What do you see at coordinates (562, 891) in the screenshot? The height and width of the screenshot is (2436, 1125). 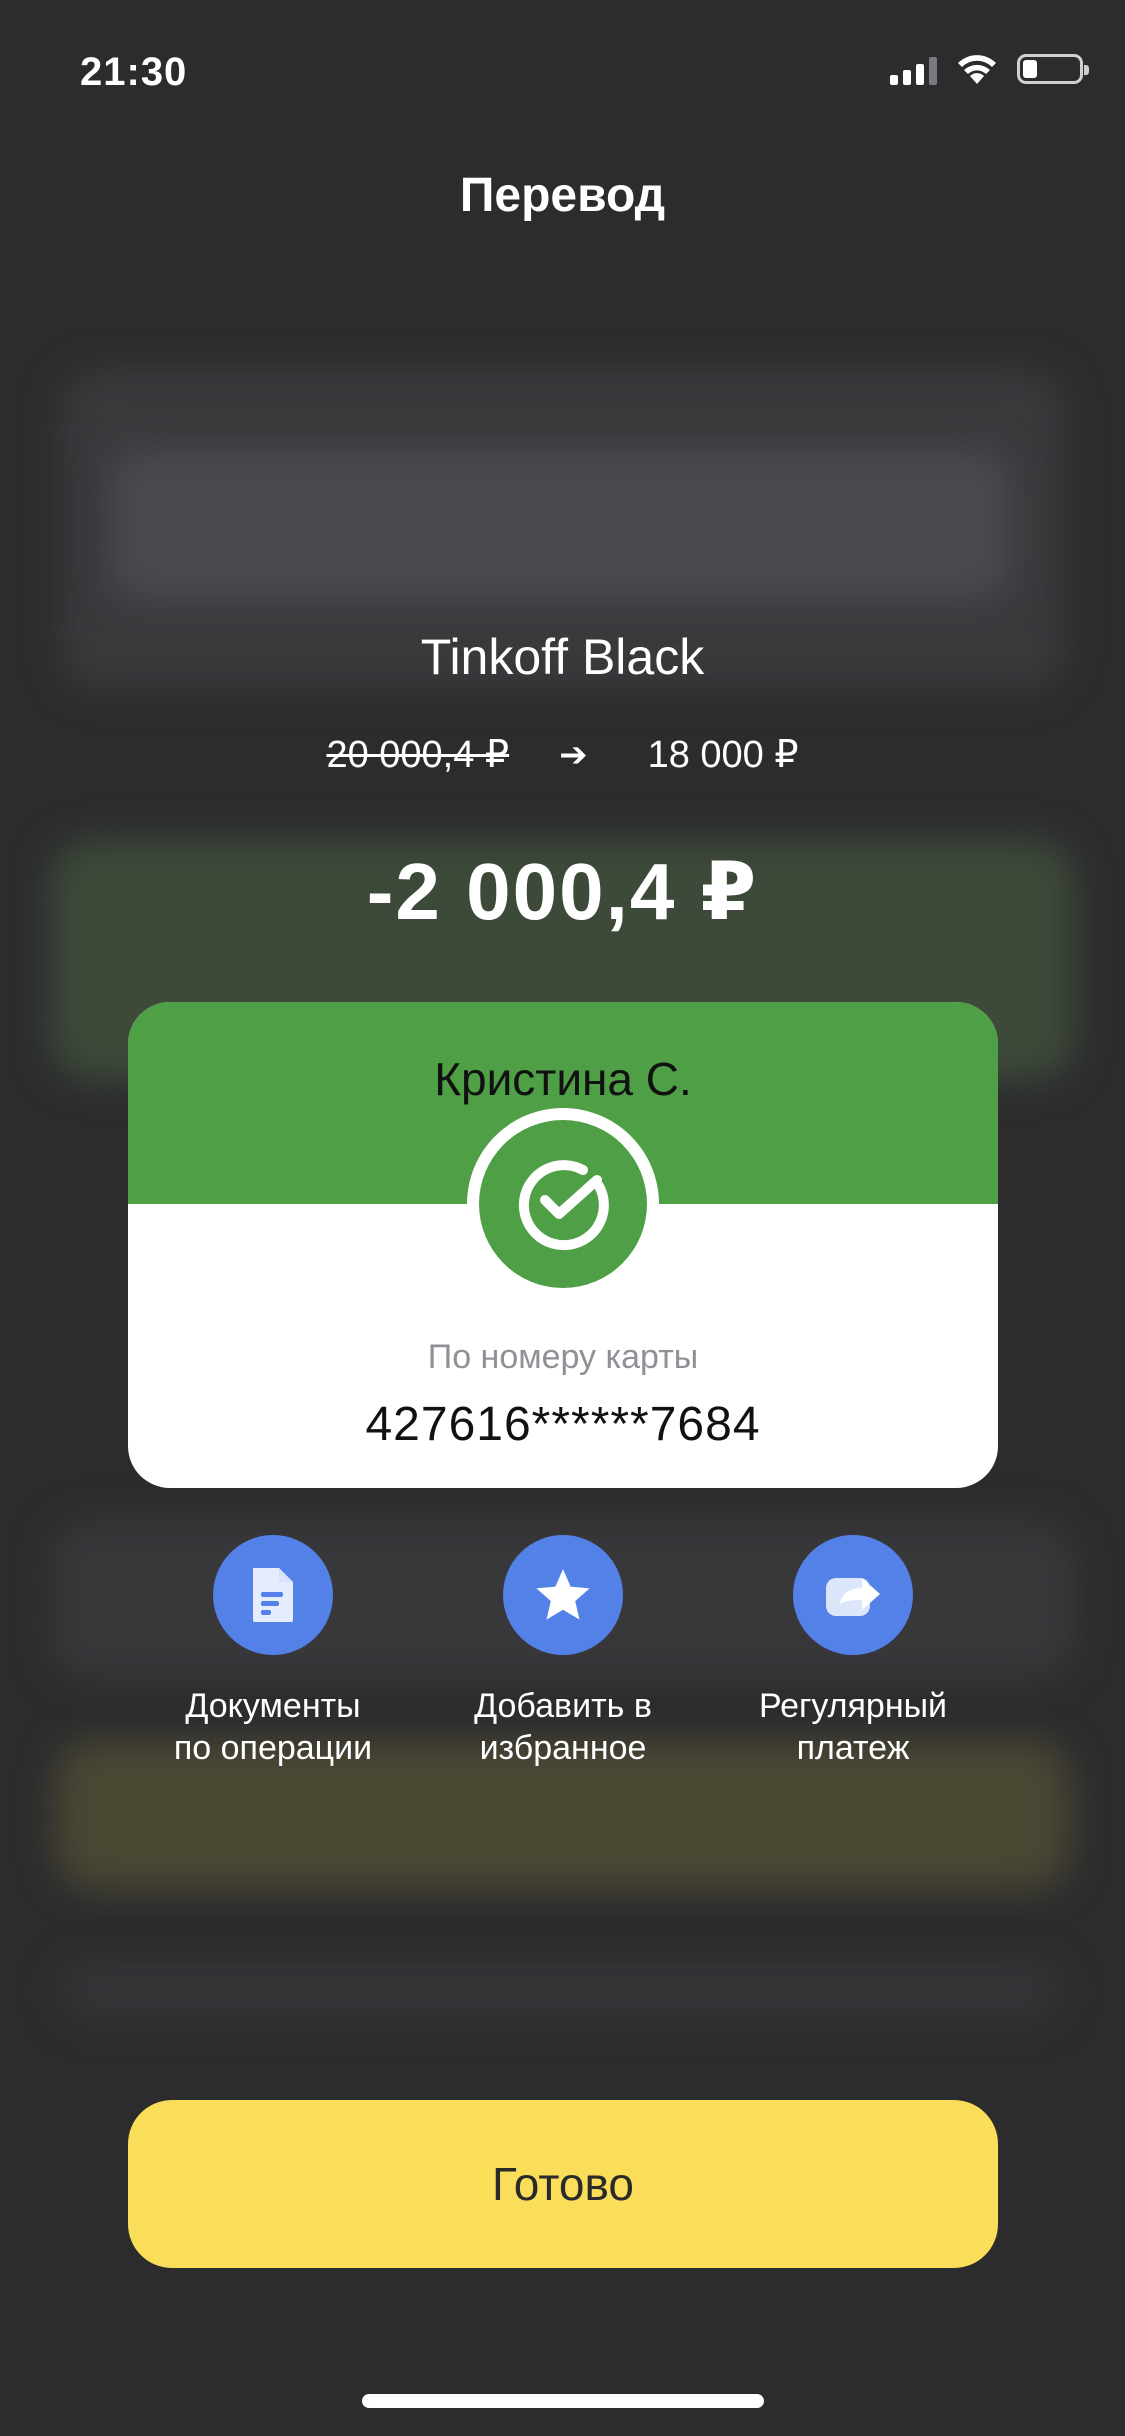 I see `transfer-amount: -2 000,4 ₽` at bounding box center [562, 891].